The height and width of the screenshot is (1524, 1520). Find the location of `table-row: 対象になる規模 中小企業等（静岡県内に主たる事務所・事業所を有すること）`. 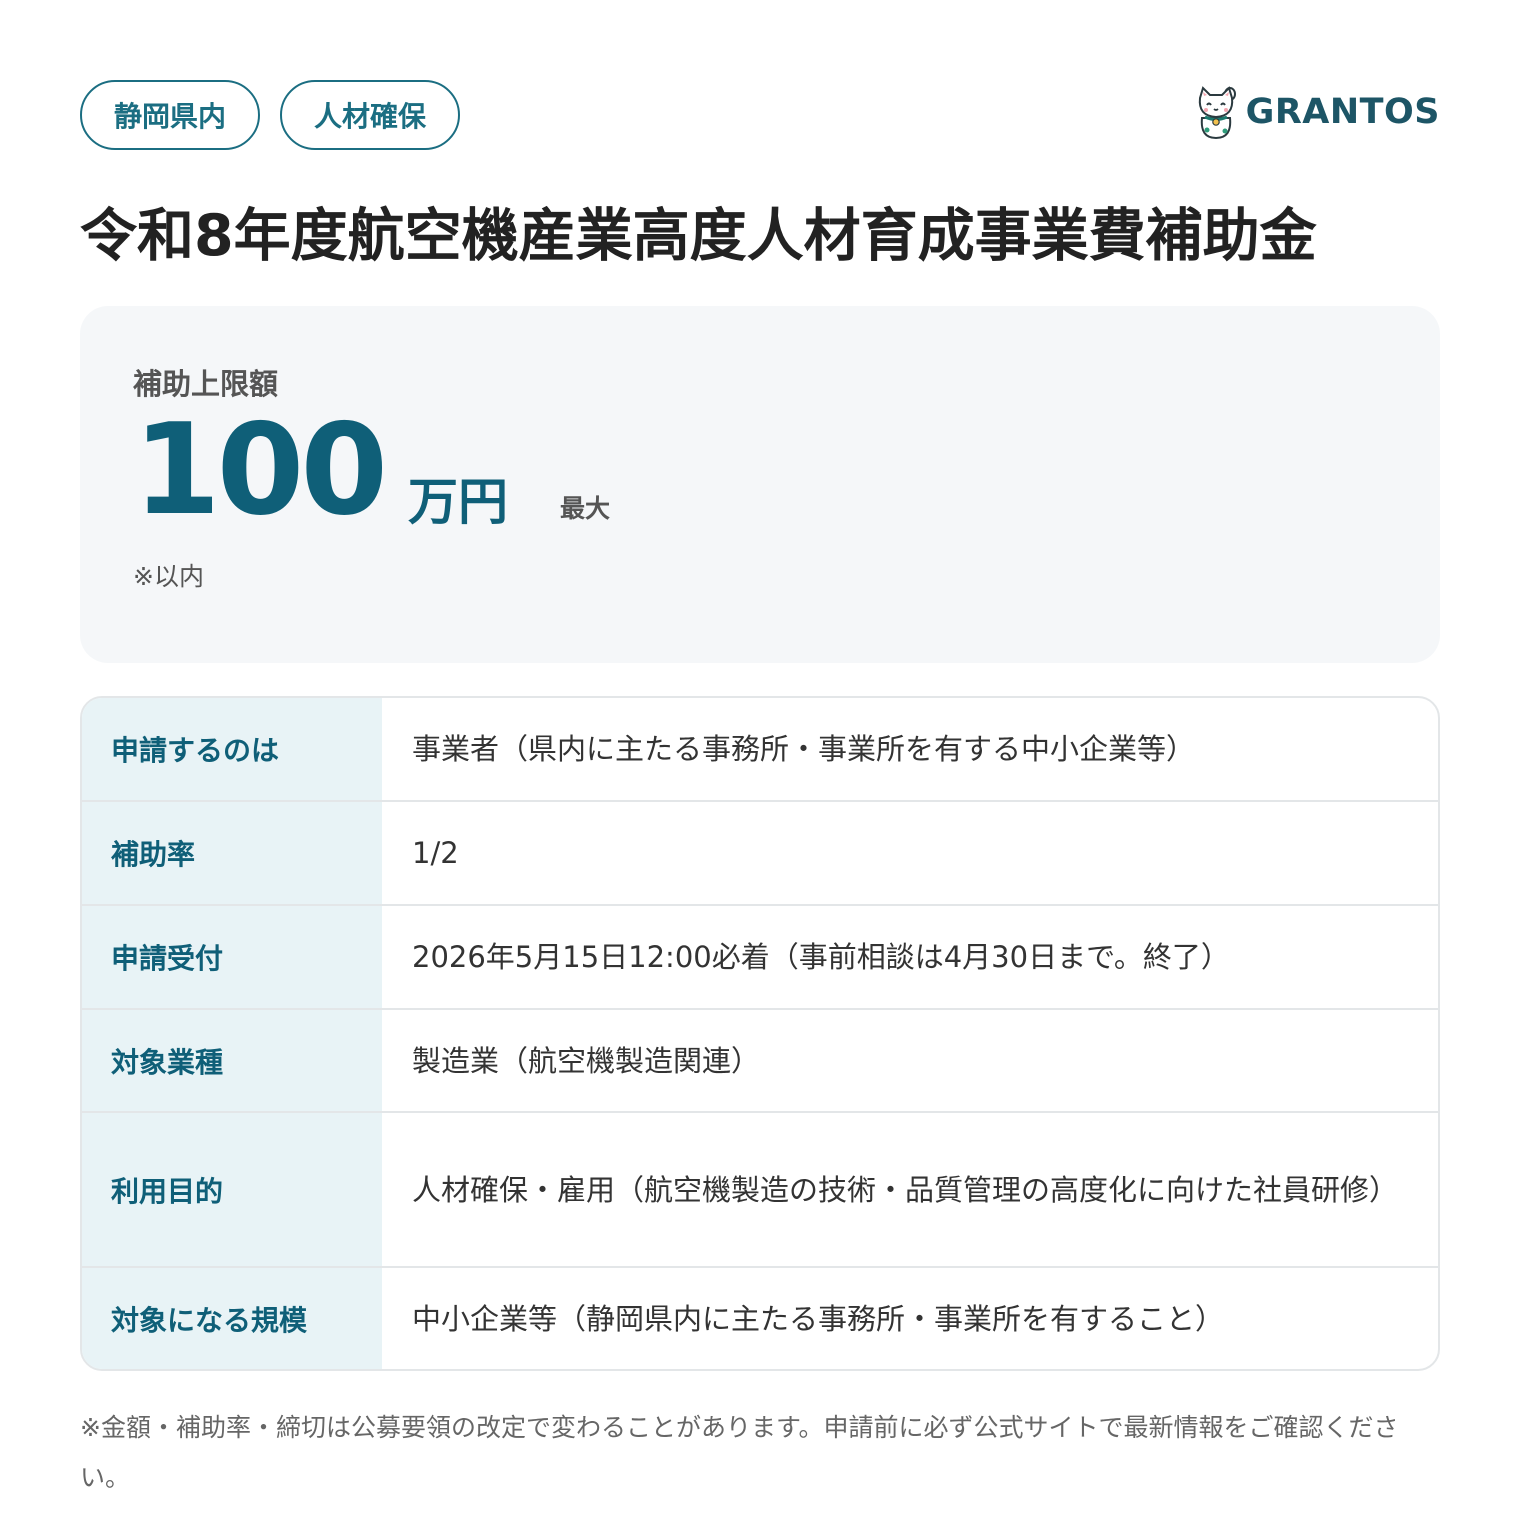

table-row: 対象になる規模 中小企業等（静岡県内に主たる事務所・事業所を有すること） is located at coordinates (760, 1317).